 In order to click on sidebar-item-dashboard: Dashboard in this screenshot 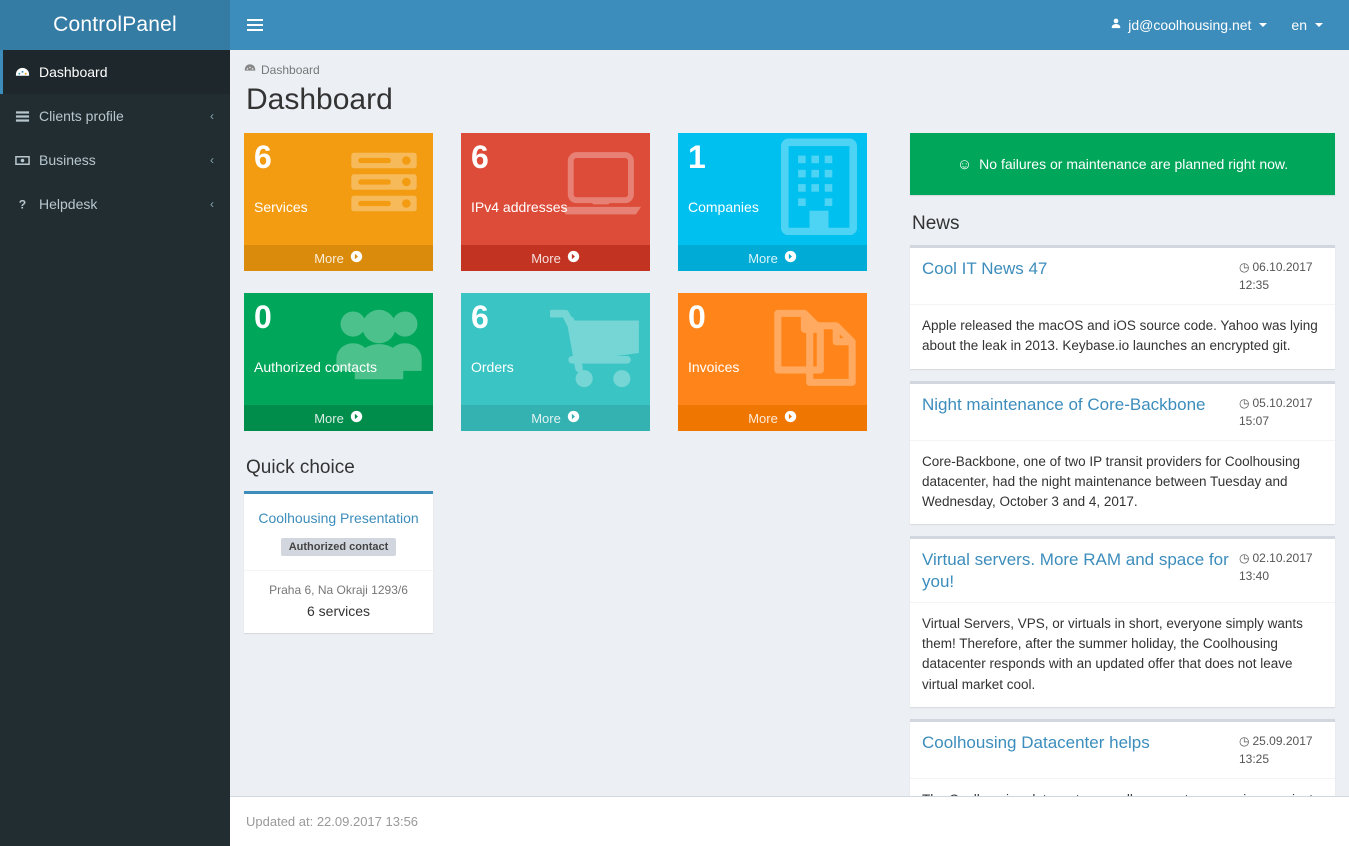, I will do `click(115, 72)`.